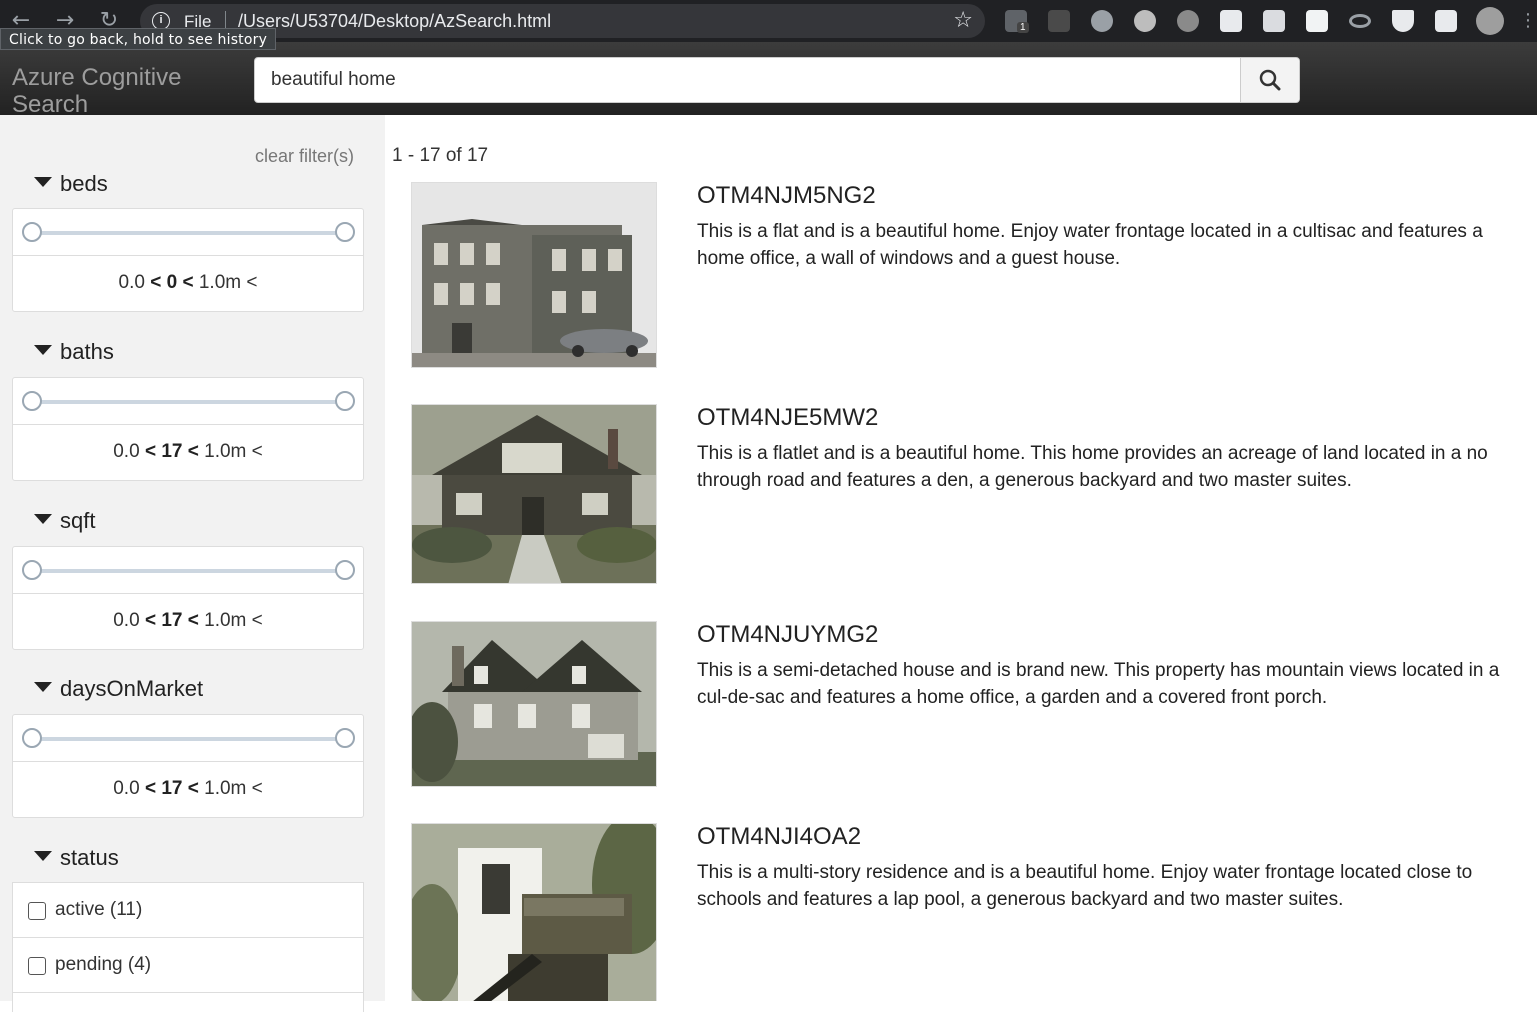 The width and height of the screenshot is (1537, 1012). Describe the element at coordinates (779, 837) in the screenshot. I see `result-title: OTM4NJI4OA2` at that location.